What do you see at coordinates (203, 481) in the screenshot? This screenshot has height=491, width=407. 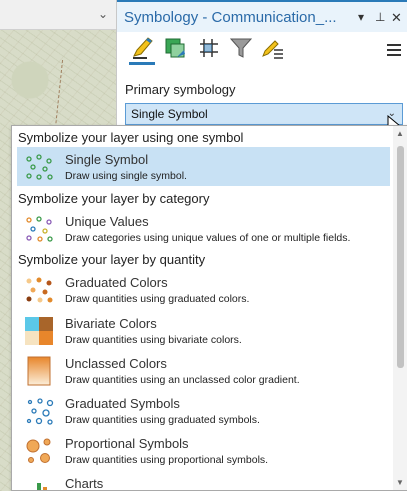 I see `option-charts: Charts` at bounding box center [203, 481].